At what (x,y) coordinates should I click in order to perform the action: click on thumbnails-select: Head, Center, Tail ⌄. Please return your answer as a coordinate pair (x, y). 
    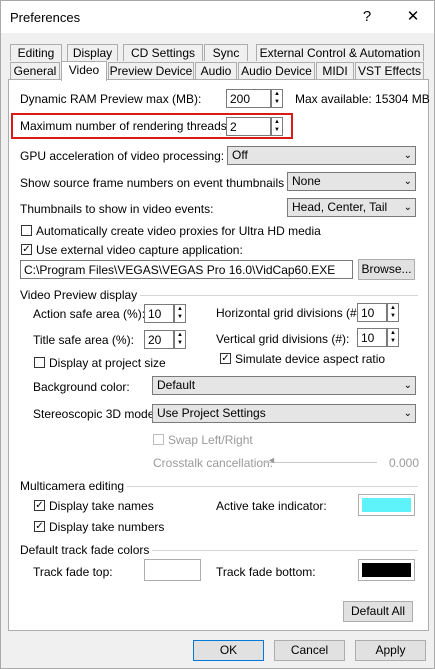
    Looking at the image, I should click on (351, 207).